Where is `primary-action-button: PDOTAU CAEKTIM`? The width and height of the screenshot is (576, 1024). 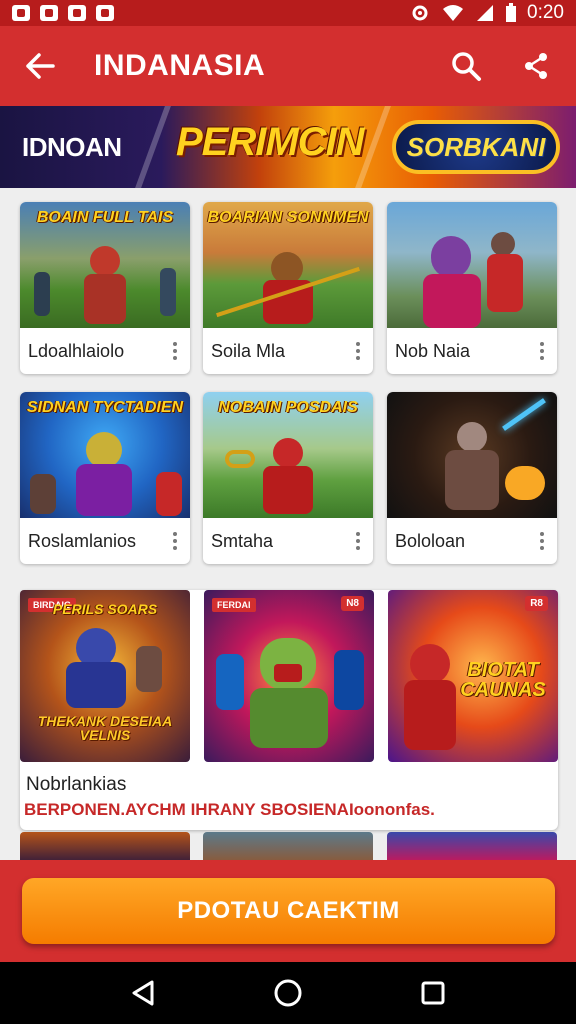 primary-action-button: PDOTAU CAEKTIM is located at coordinates (288, 911).